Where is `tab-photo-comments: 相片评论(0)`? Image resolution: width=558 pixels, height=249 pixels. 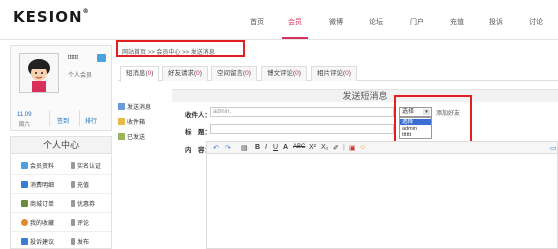
tab-photo-comments: 相片评论(0) is located at coordinates (334, 73).